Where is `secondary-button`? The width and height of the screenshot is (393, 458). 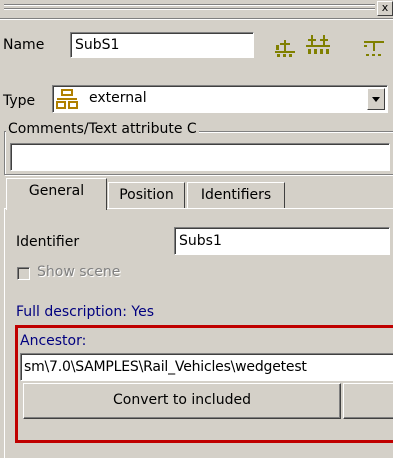 secondary-button is located at coordinates (368, 401).